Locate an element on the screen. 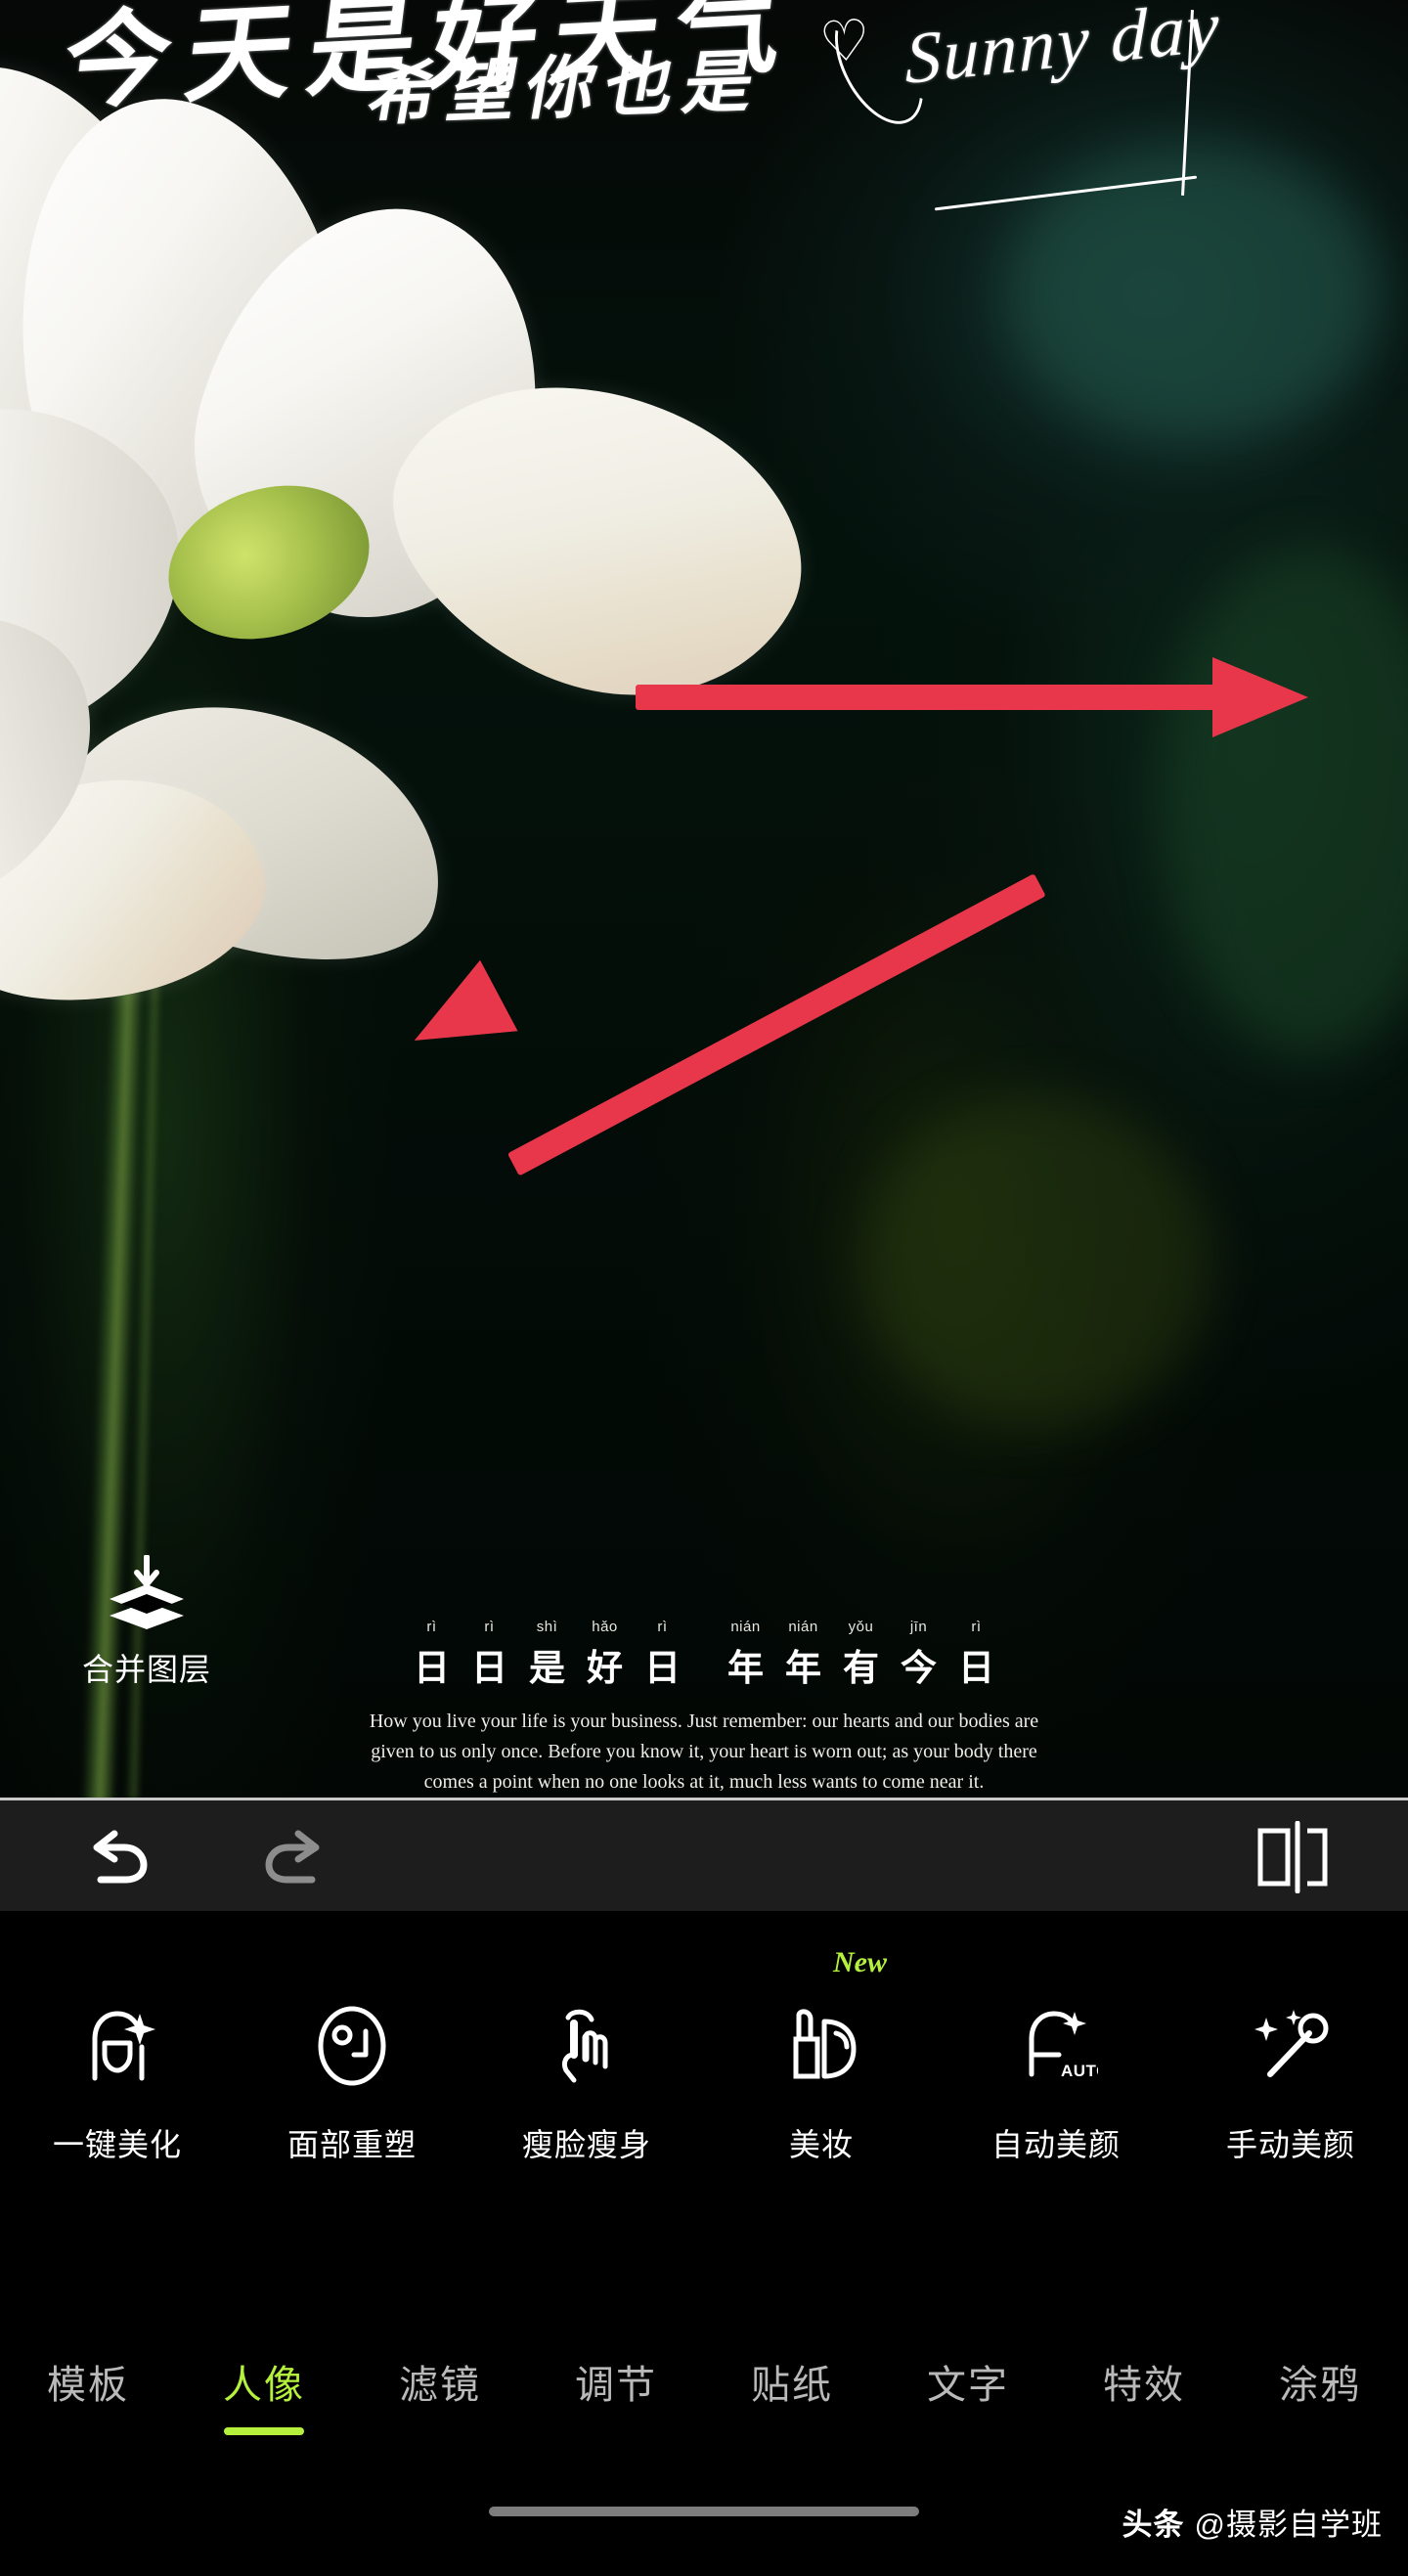 The height and width of the screenshot is (2576, 1408). manual-beauty-icon is located at coordinates (1291, 2046).